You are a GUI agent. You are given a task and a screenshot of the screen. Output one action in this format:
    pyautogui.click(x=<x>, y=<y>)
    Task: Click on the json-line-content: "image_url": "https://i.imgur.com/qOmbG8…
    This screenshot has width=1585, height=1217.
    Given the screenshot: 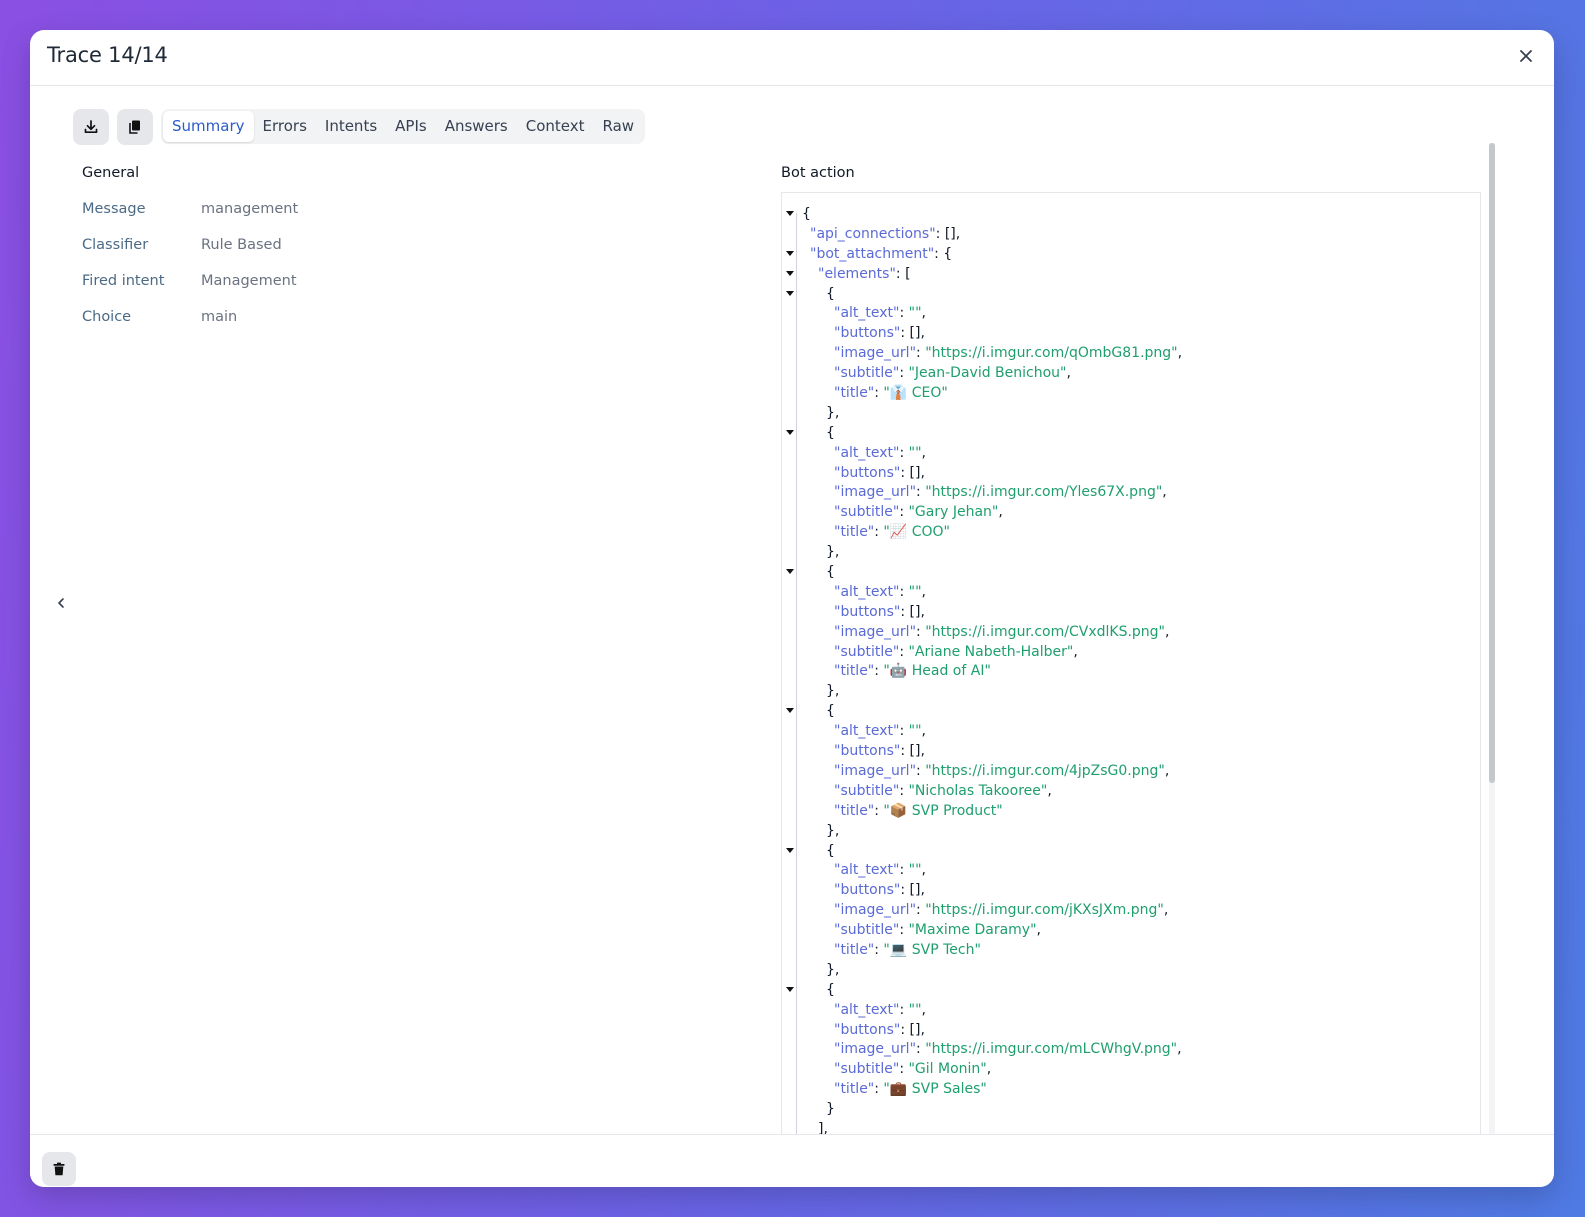 What is the action you would take?
    pyautogui.click(x=1008, y=353)
    